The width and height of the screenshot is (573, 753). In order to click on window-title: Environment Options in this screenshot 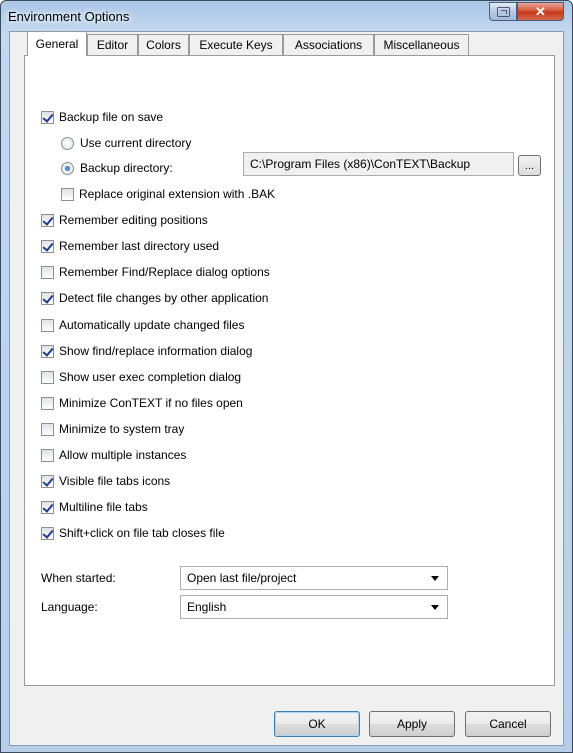, I will do `click(69, 16)`.